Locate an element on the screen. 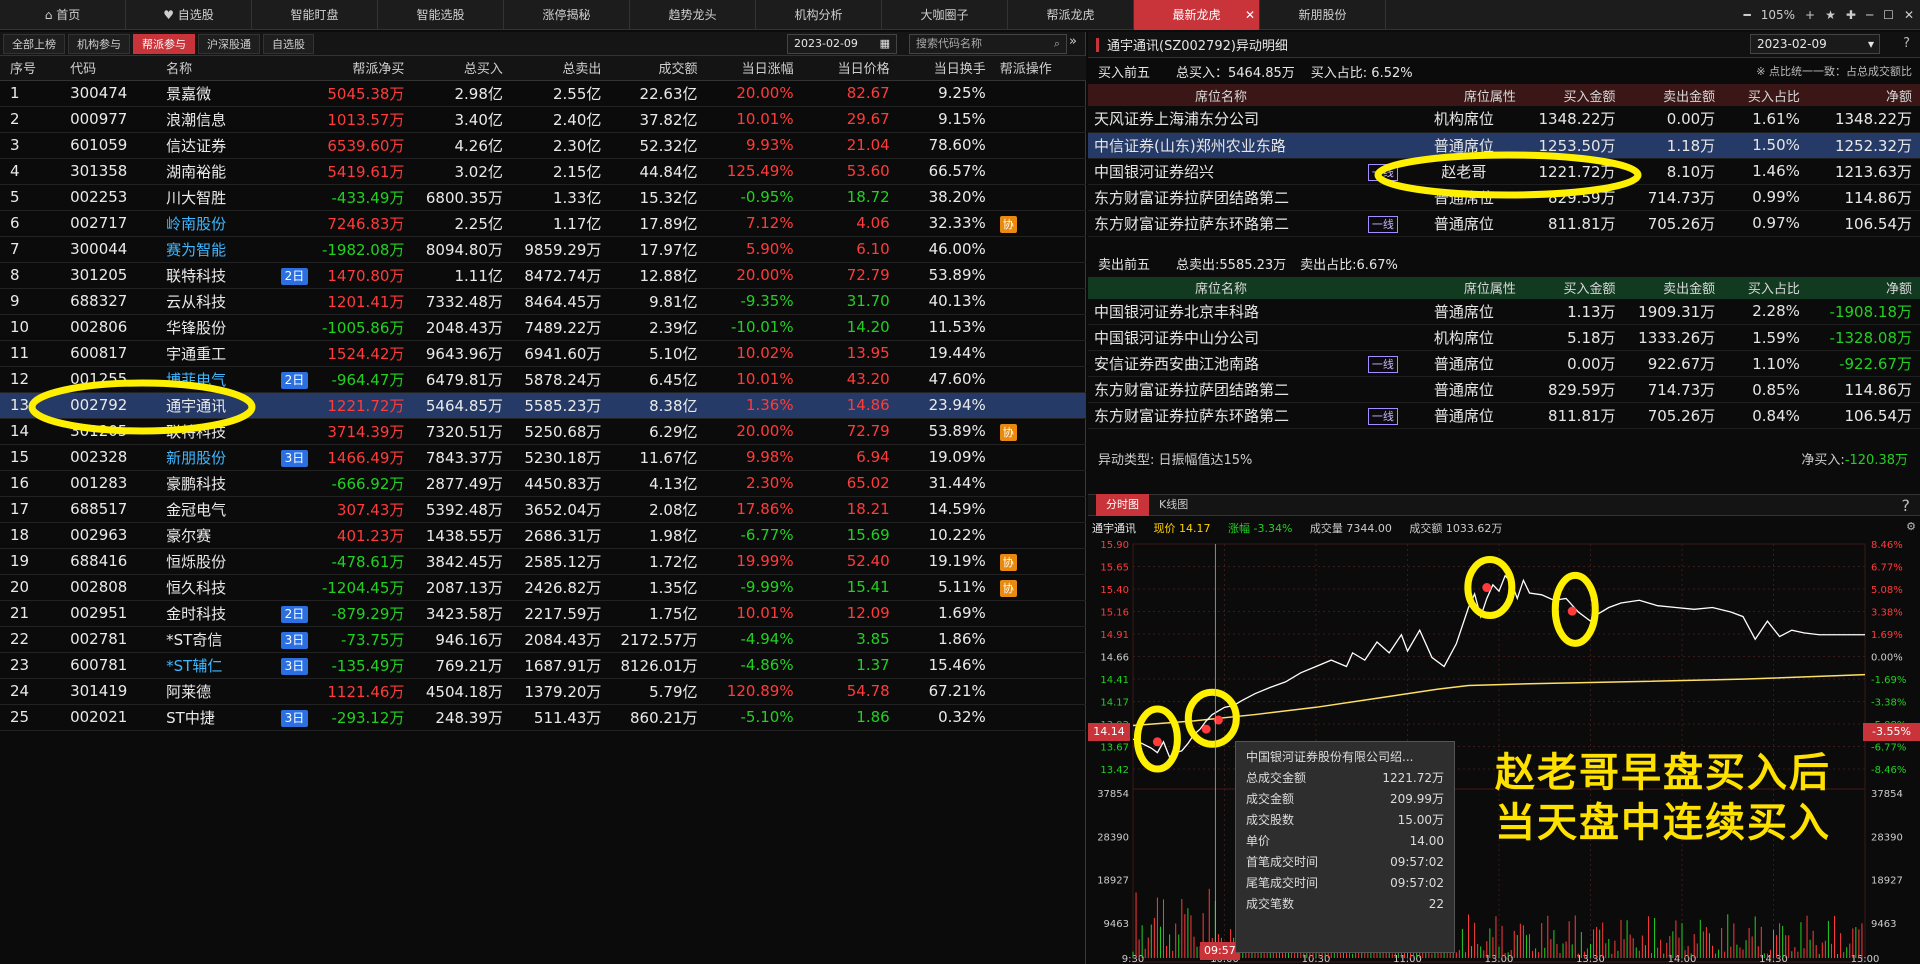  star-icon: ★ is located at coordinates (1830, 15).